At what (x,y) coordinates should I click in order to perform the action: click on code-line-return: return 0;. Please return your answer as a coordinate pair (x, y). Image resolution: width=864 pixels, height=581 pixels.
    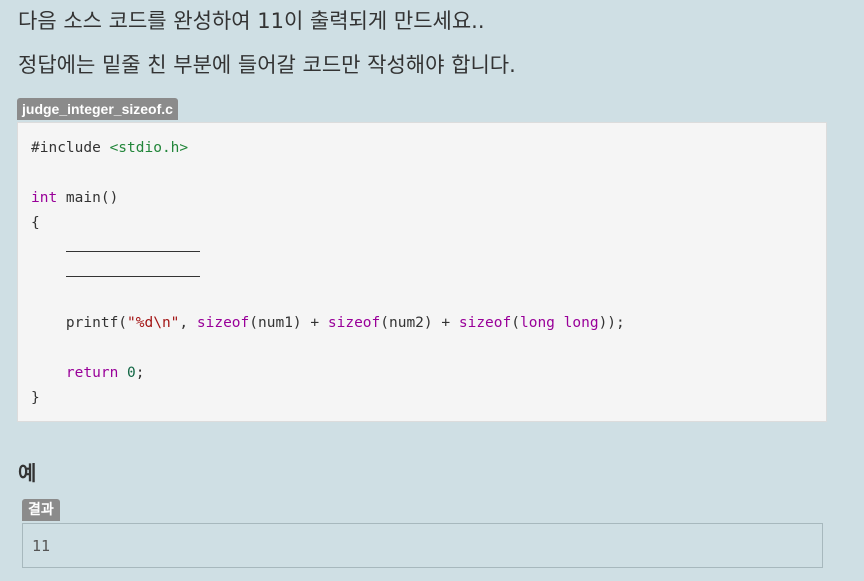
    Looking at the image, I should click on (88, 373).